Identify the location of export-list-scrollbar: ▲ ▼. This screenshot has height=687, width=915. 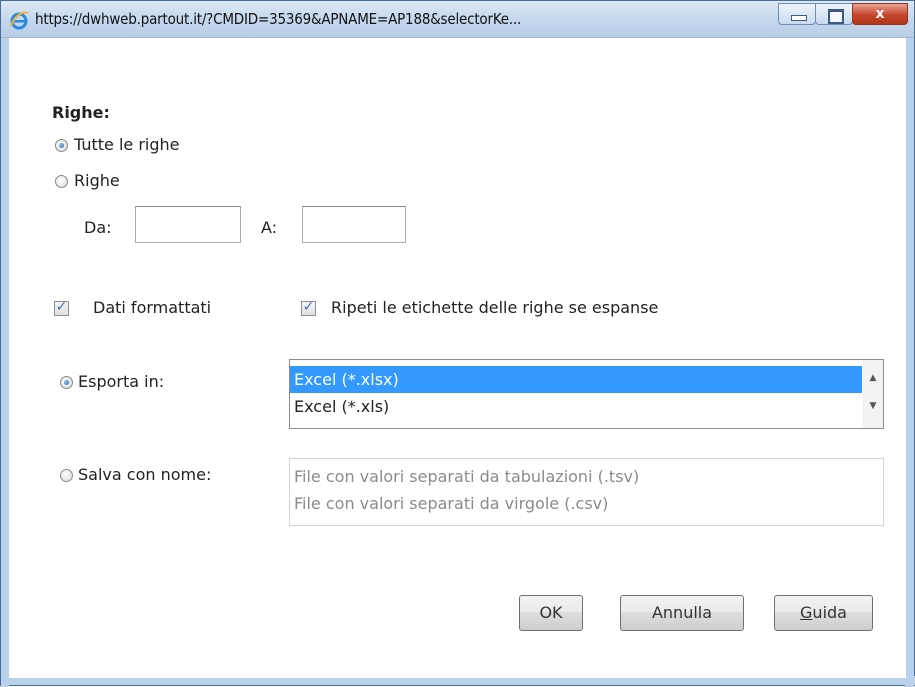
(873, 394).